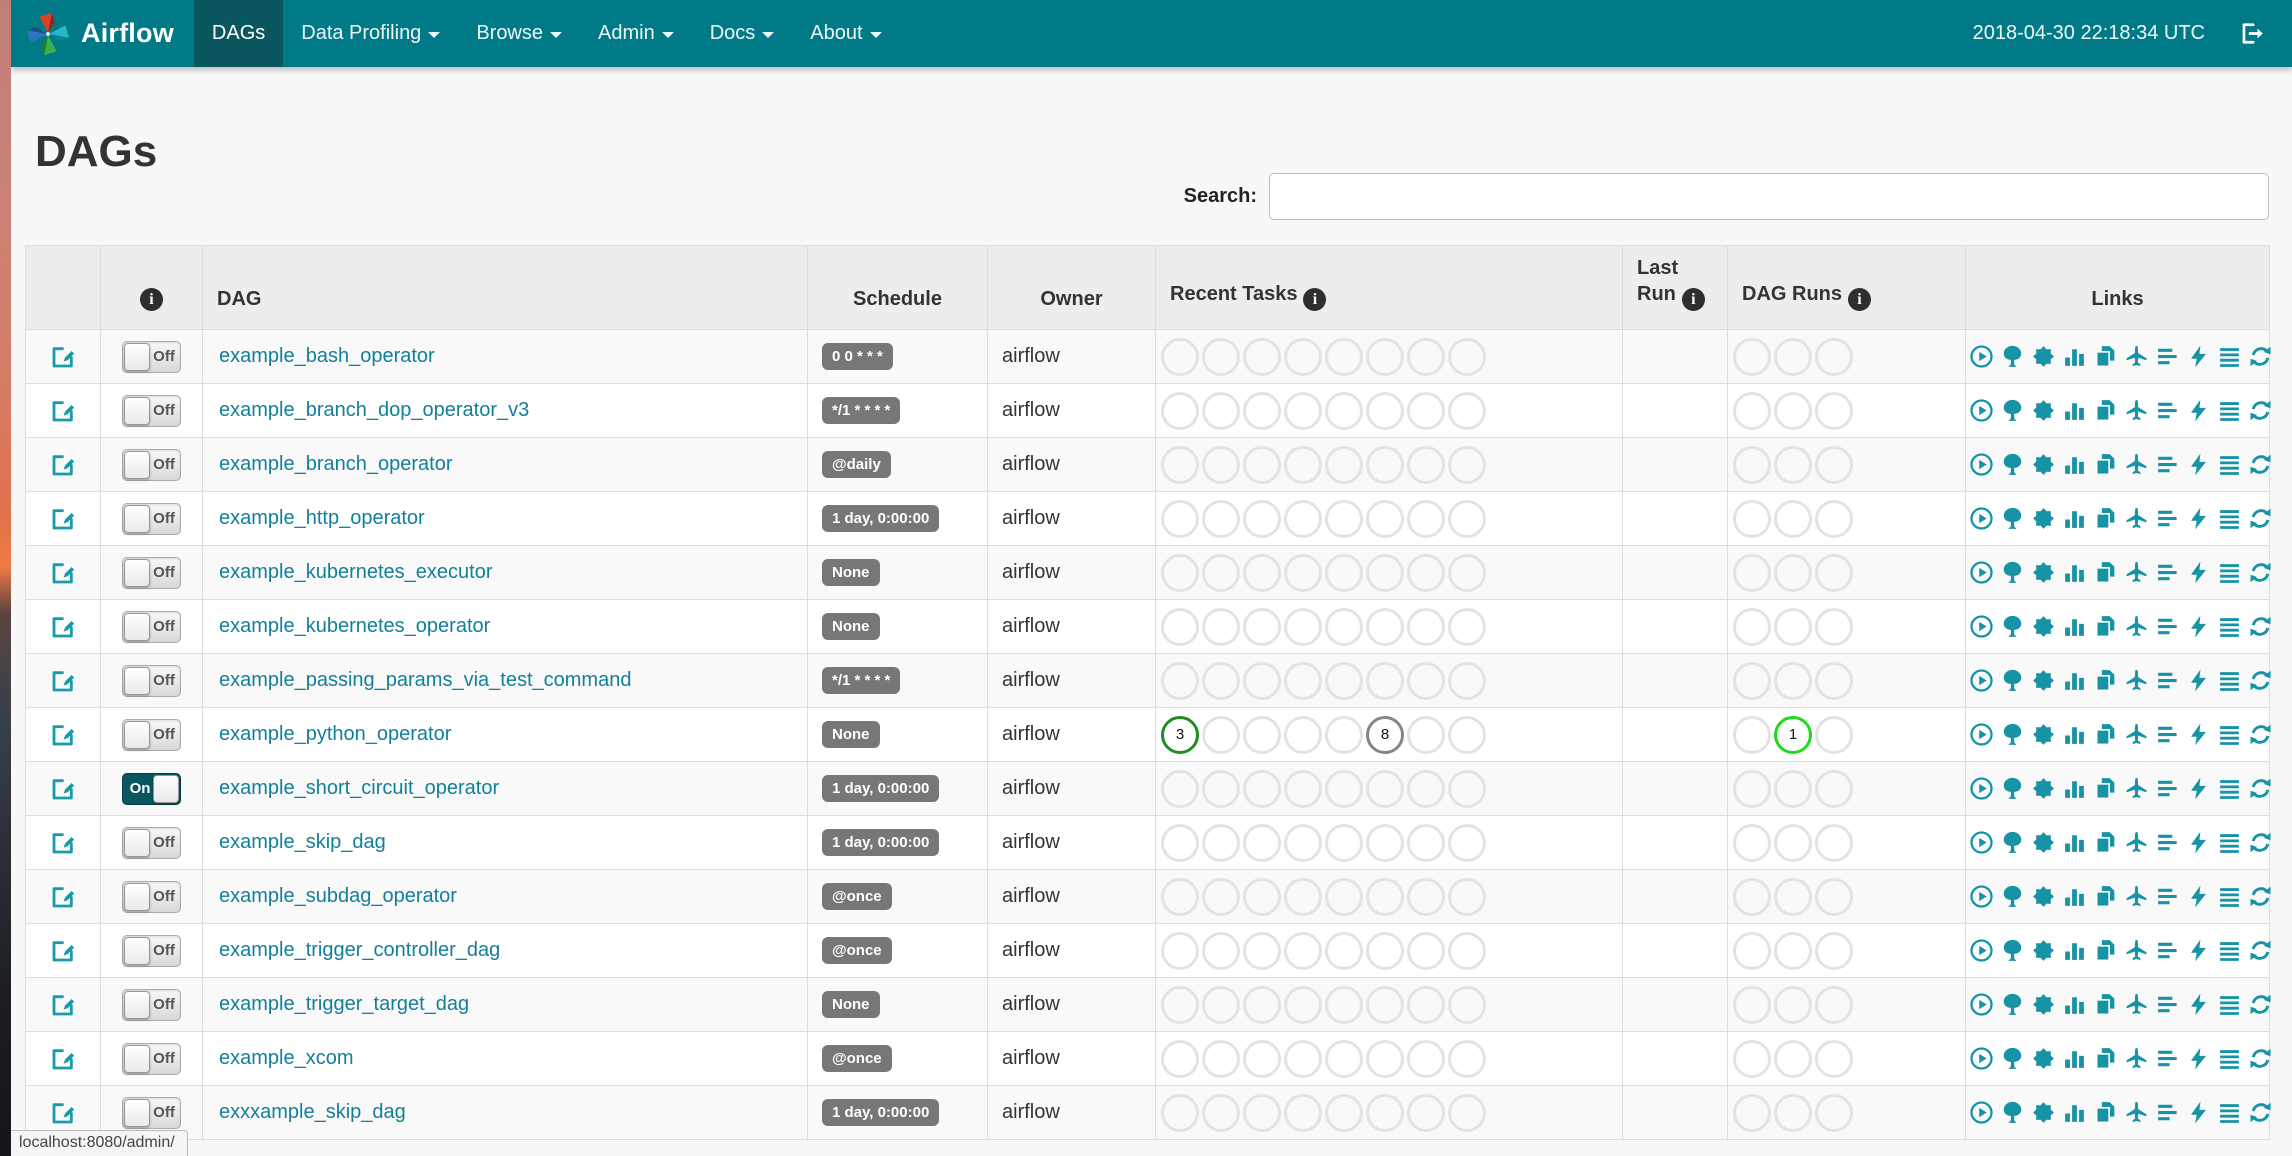  What do you see at coordinates (238, 33) in the screenshot?
I see `nav-item-dags: DAGs` at bounding box center [238, 33].